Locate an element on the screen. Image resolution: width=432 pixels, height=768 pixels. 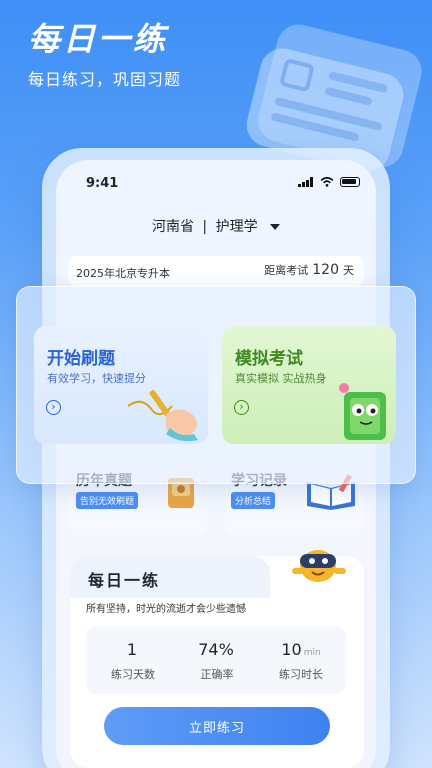
countdown-label: 距离考试 is located at coordinates (286, 270).